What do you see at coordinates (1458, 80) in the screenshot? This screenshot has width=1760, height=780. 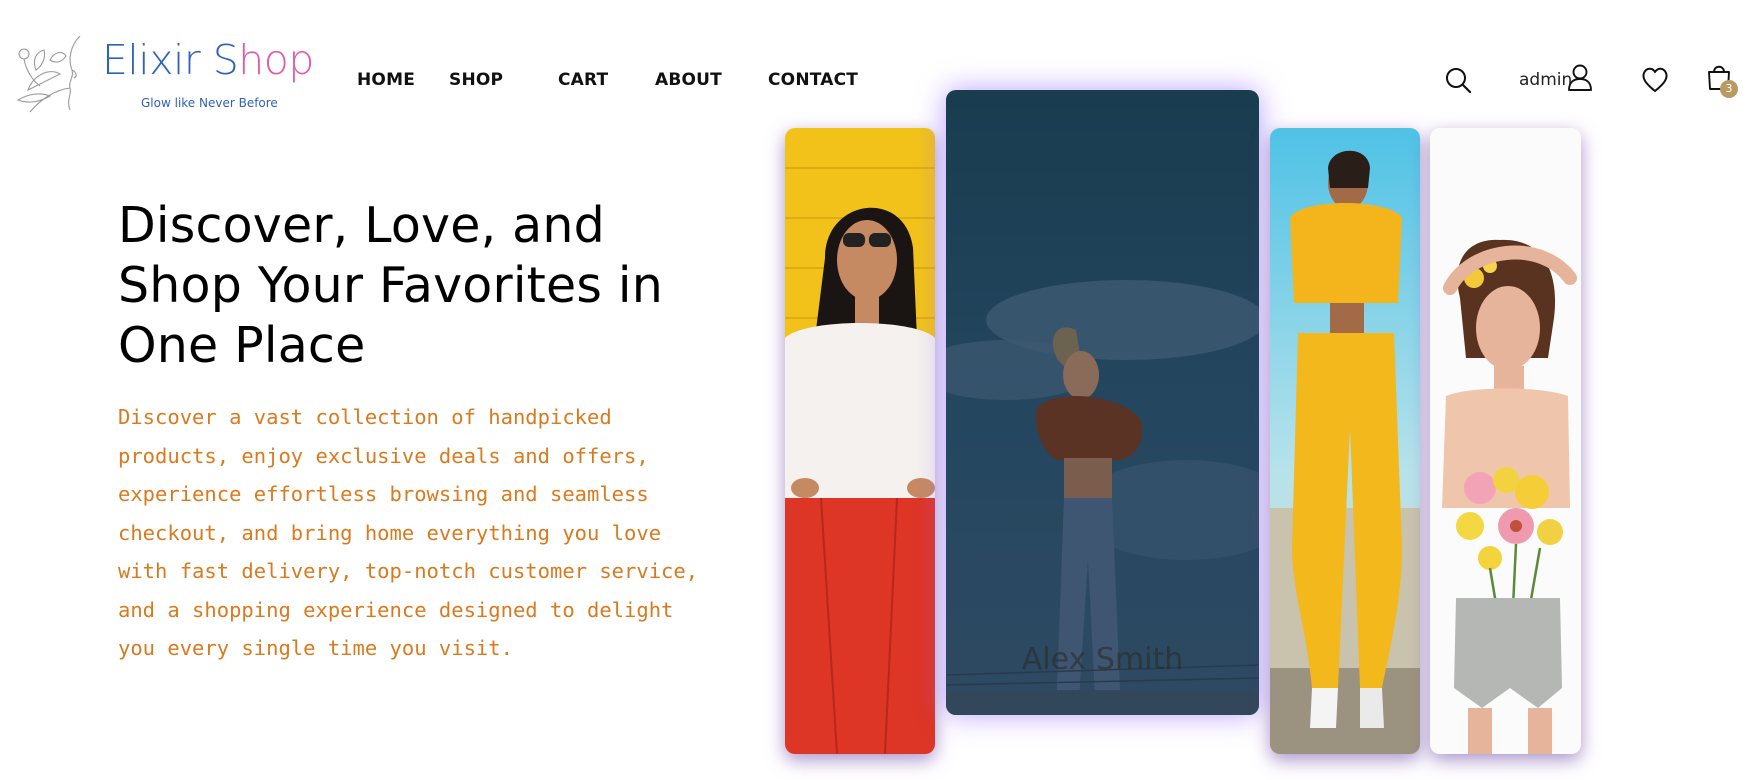 I see `search-icon` at bounding box center [1458, 80].